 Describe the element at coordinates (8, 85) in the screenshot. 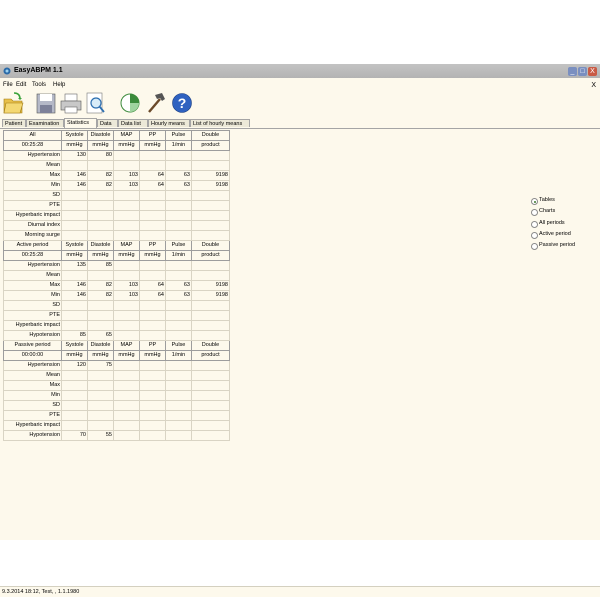

I see `menu-file: File` at that location.